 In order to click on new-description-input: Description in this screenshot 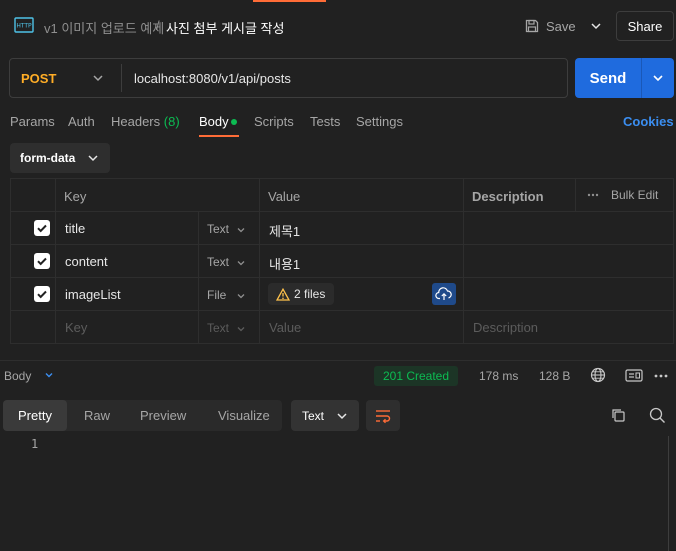, I will do `click(505, 327)`.